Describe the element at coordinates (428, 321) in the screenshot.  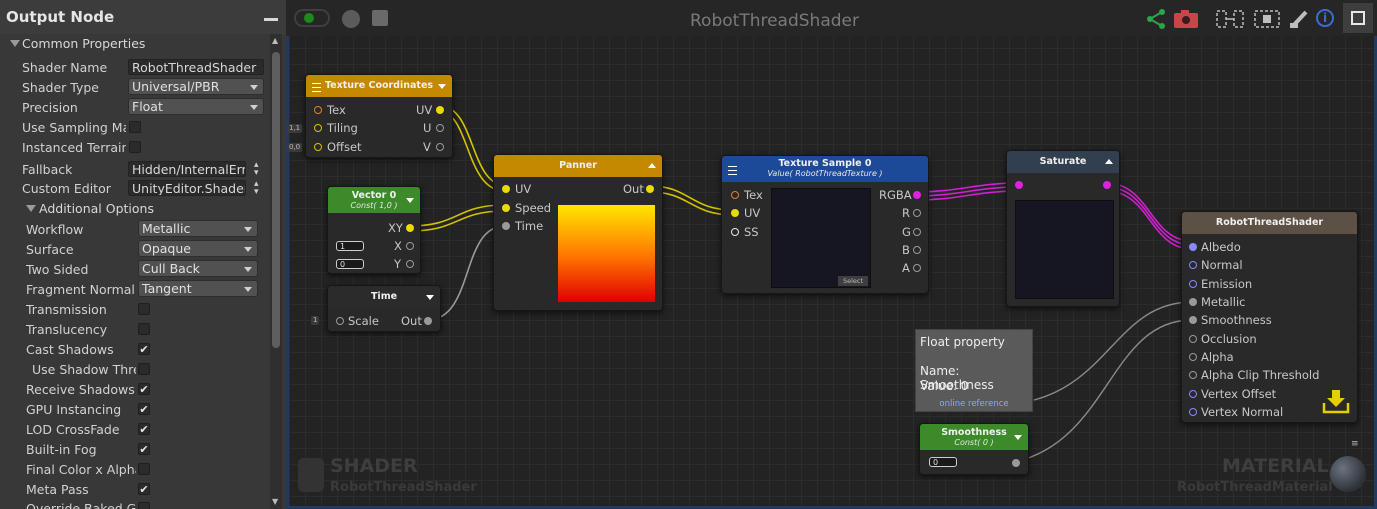
I see `time-output-port` at that location.